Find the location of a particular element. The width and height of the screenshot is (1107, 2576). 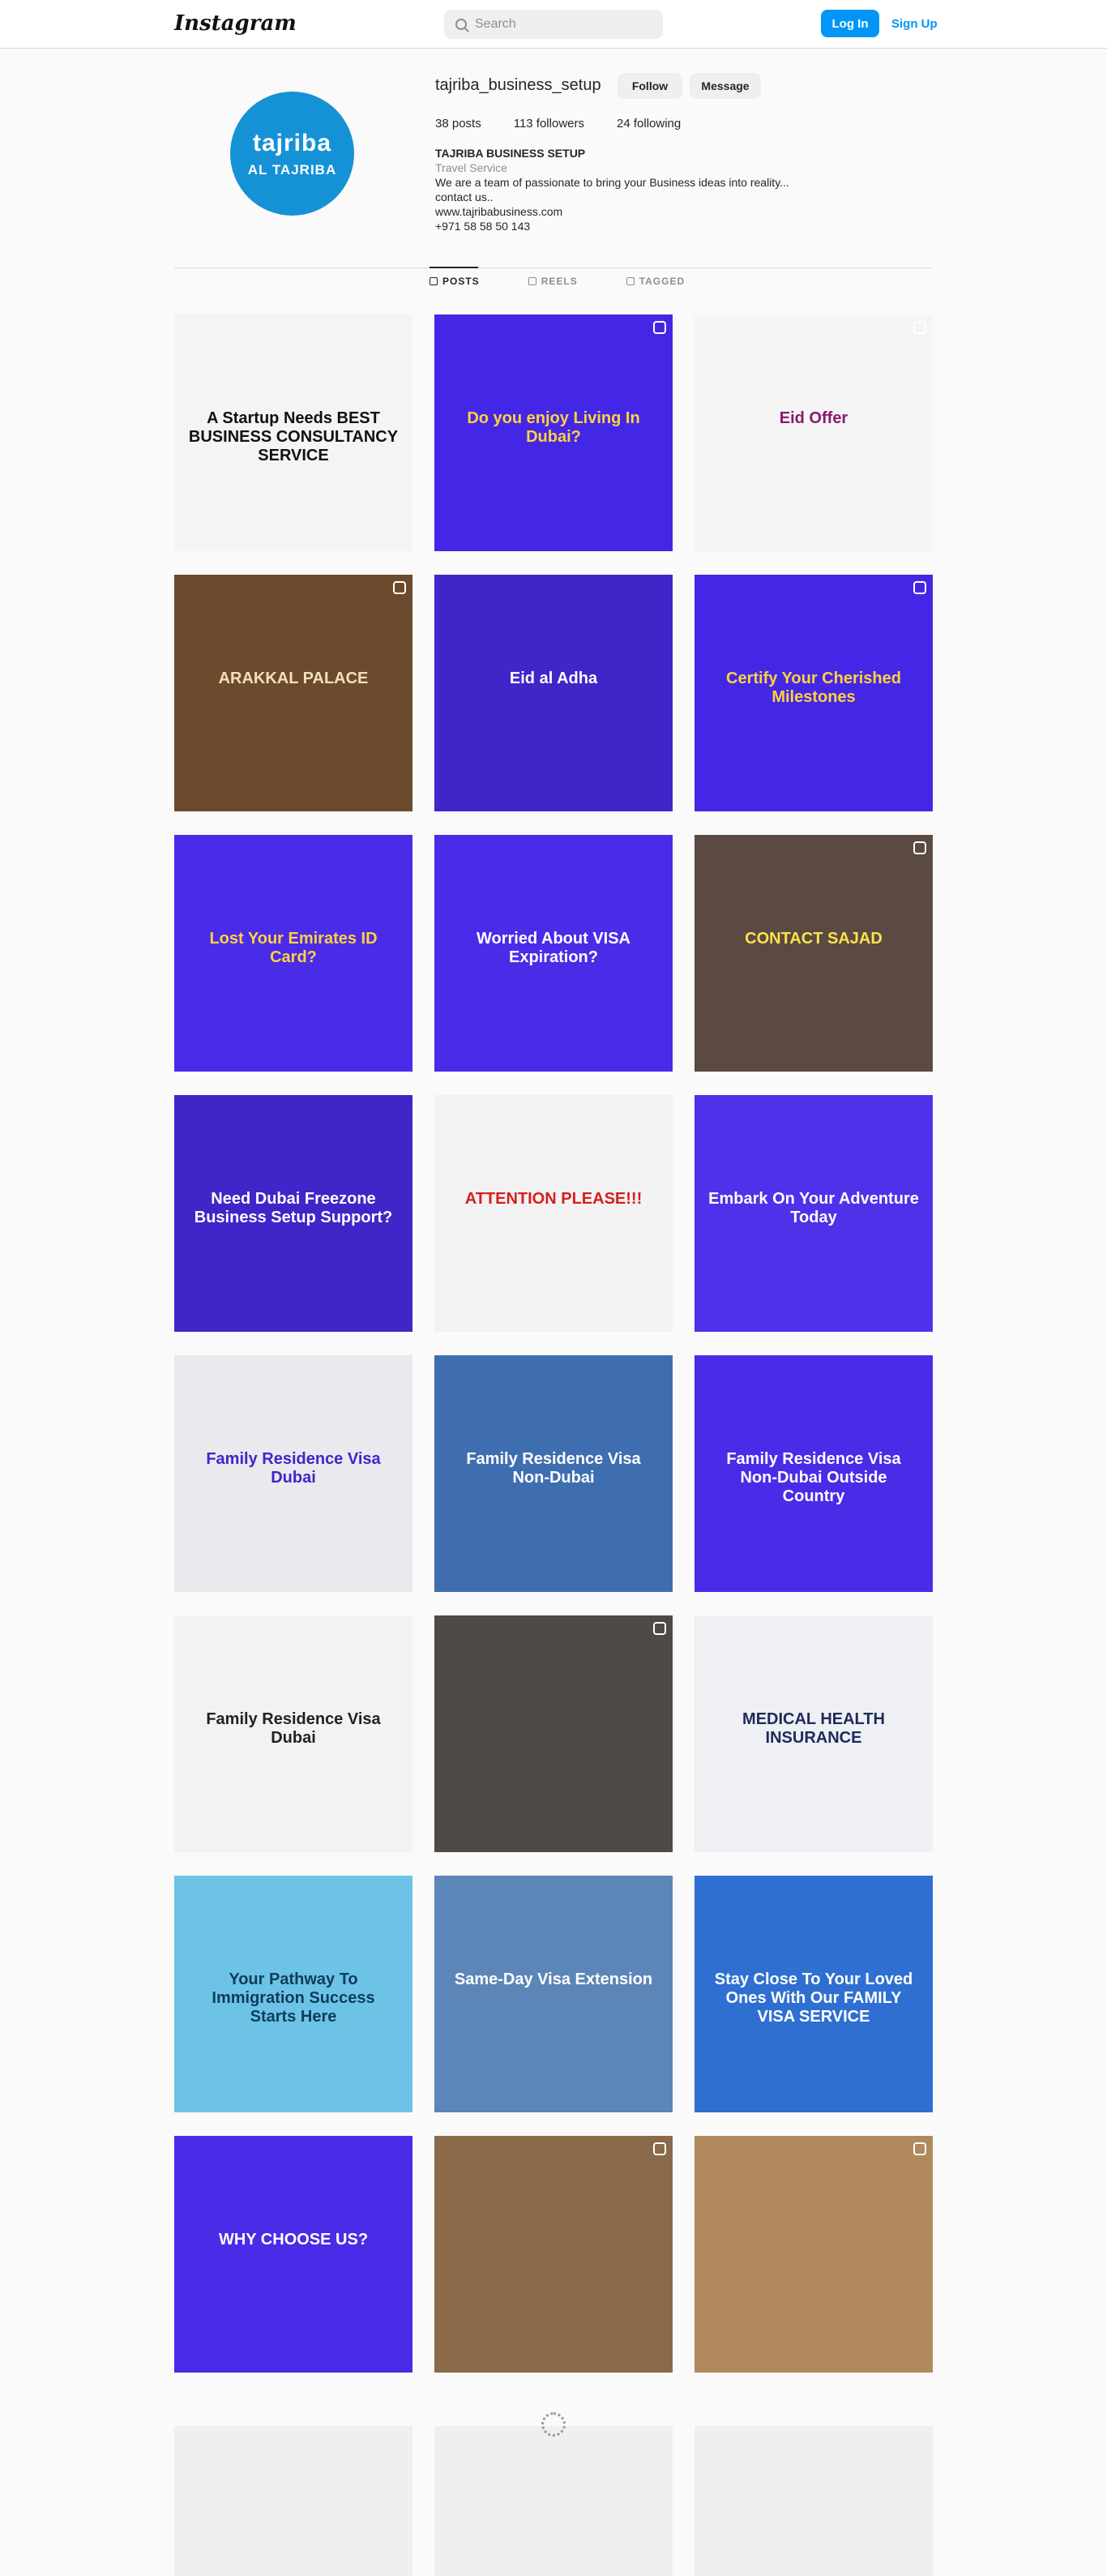

follow-button: Follow is located at coordinates (650, 86).